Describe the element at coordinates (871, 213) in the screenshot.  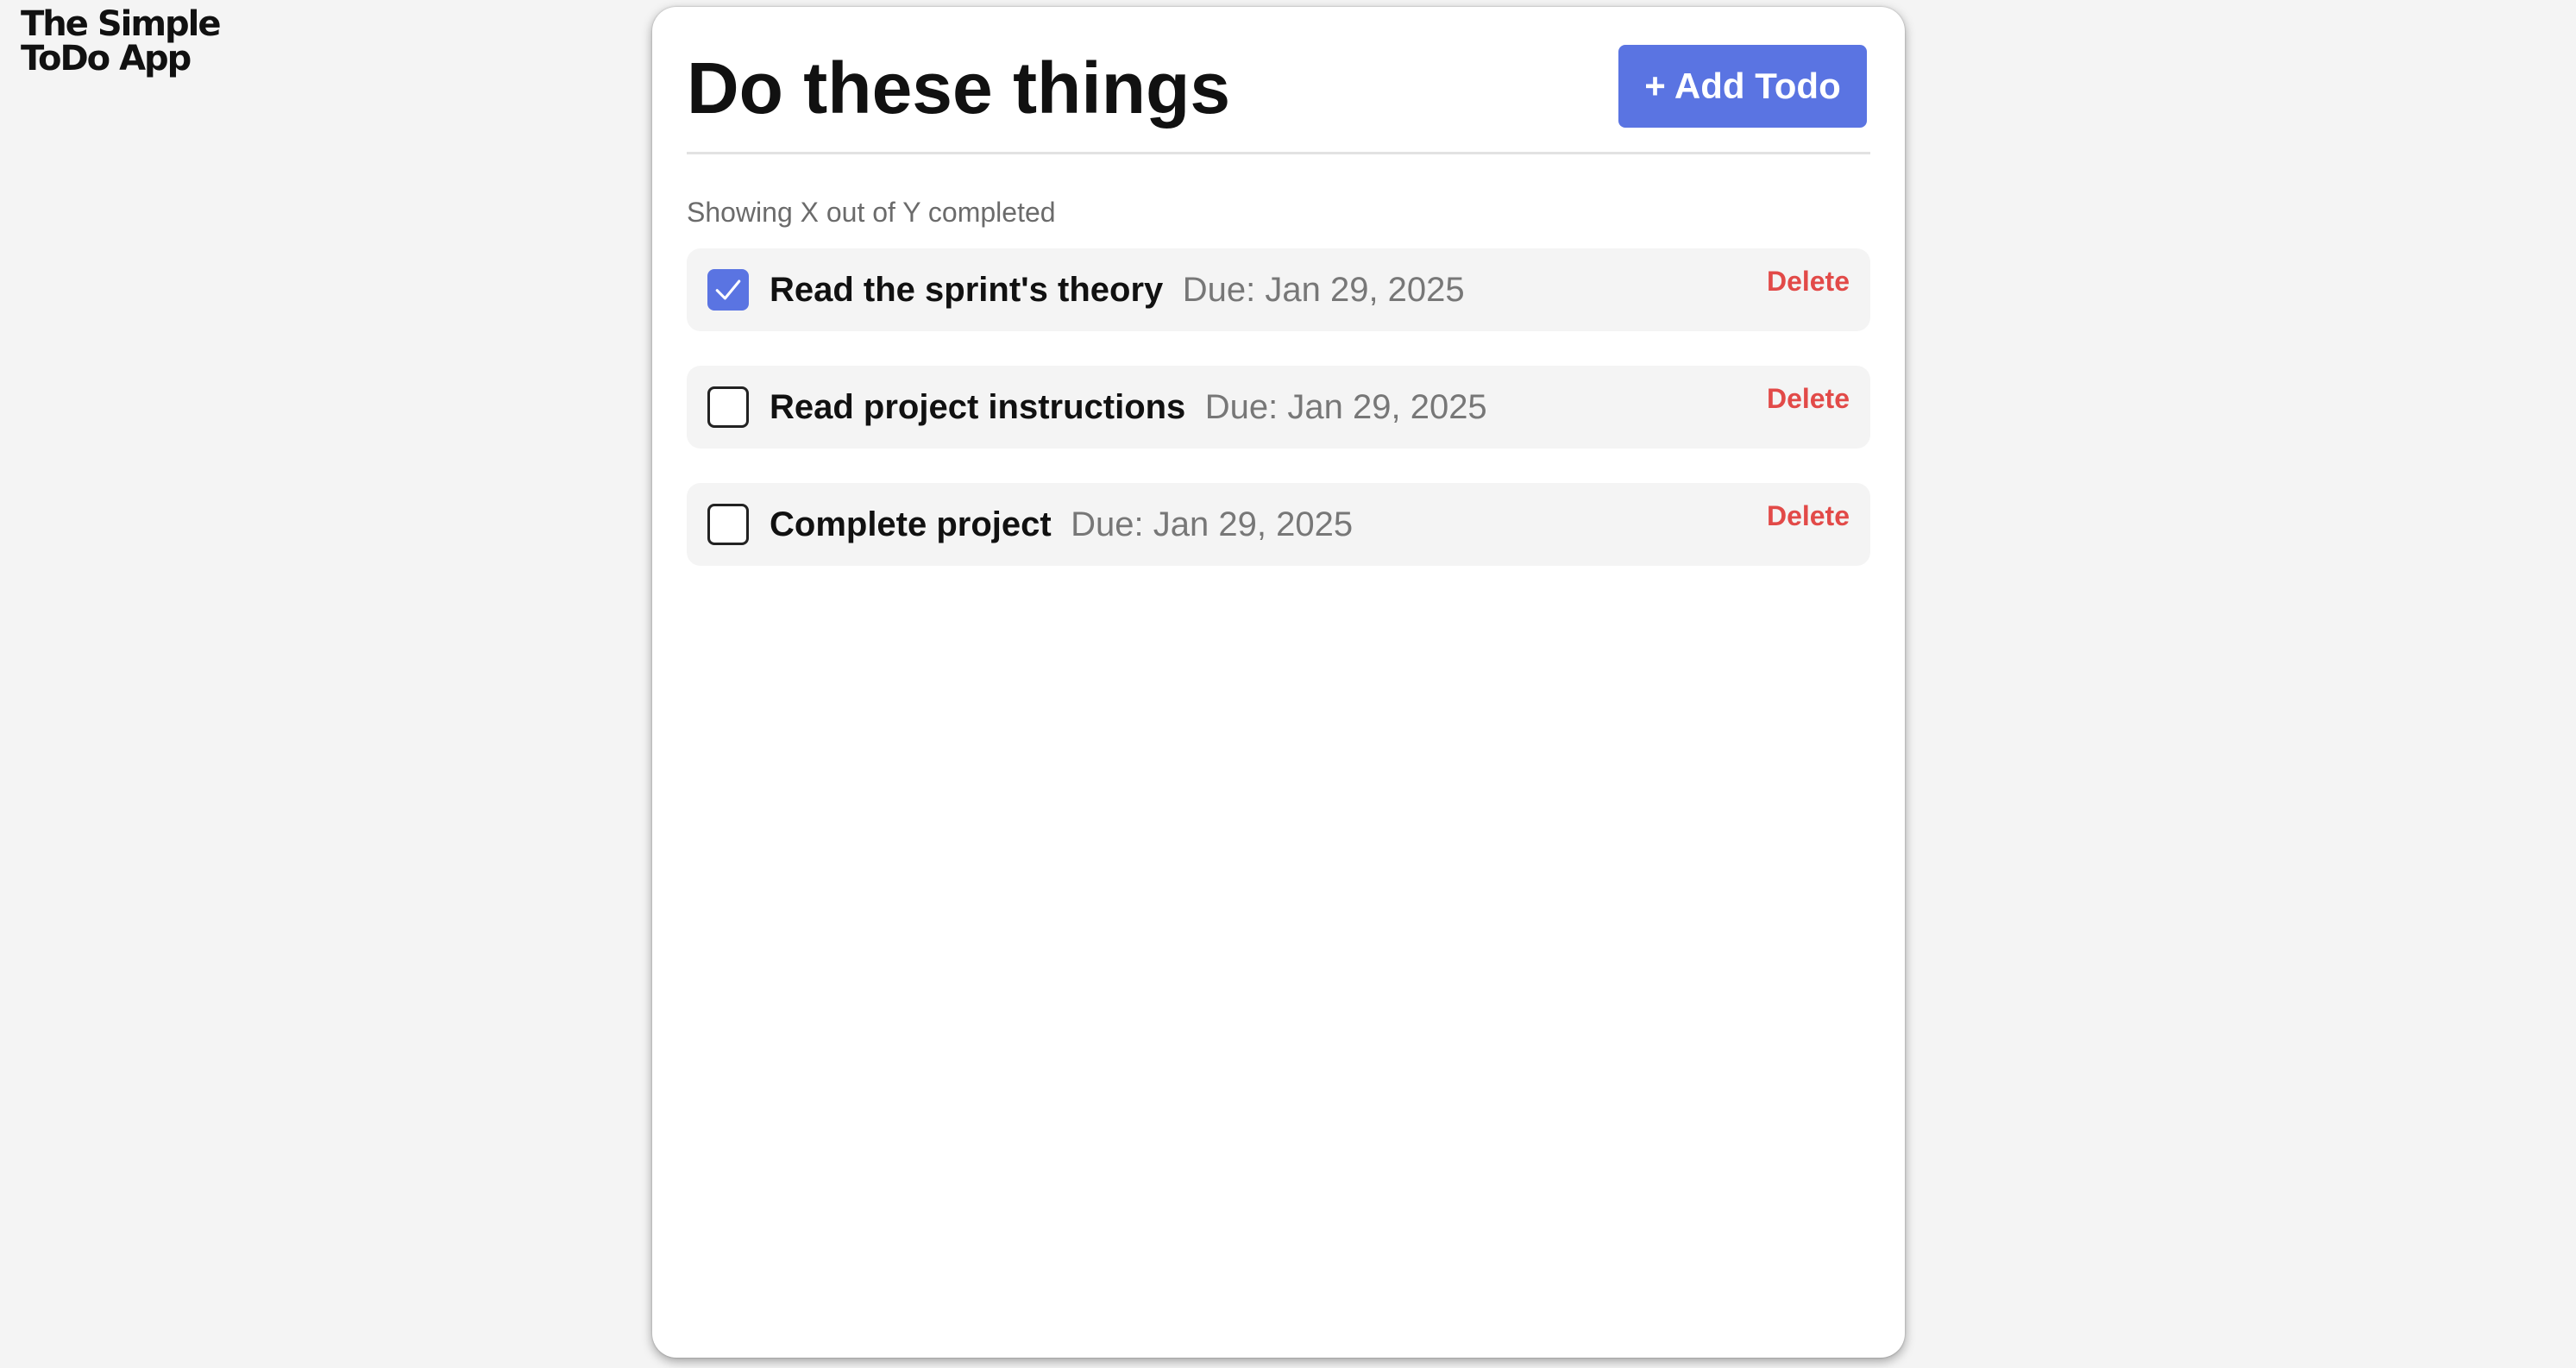
I see `completed-summary: Showing X out of Y completed` at that location.